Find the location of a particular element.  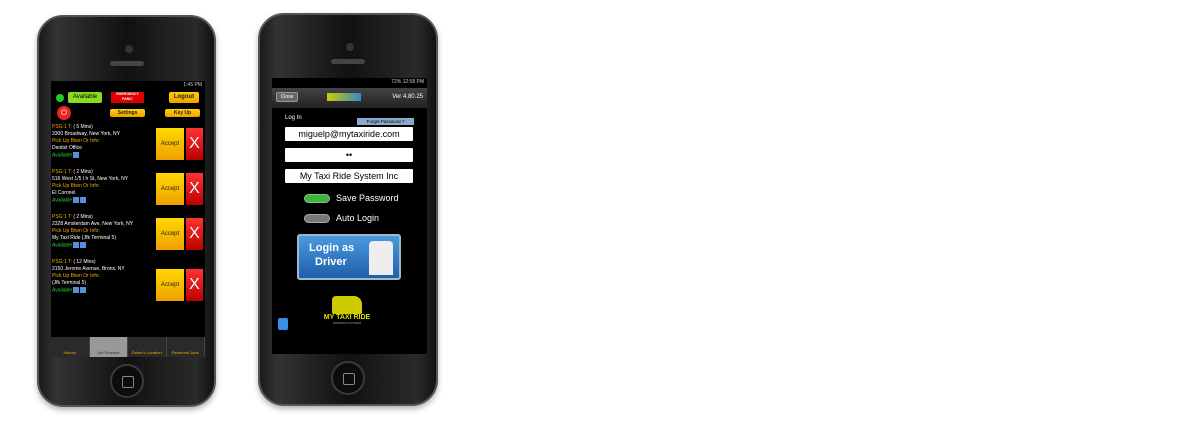

available-button: Available is located at coordinates (85, 97).